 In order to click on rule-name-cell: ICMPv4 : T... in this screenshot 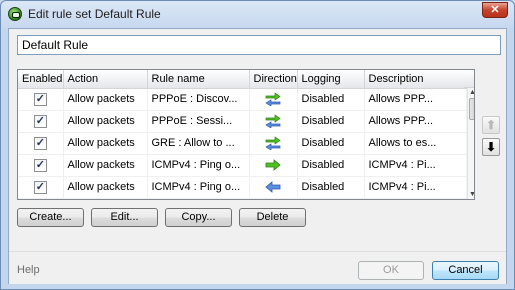, I will do `click(198, 198)`.